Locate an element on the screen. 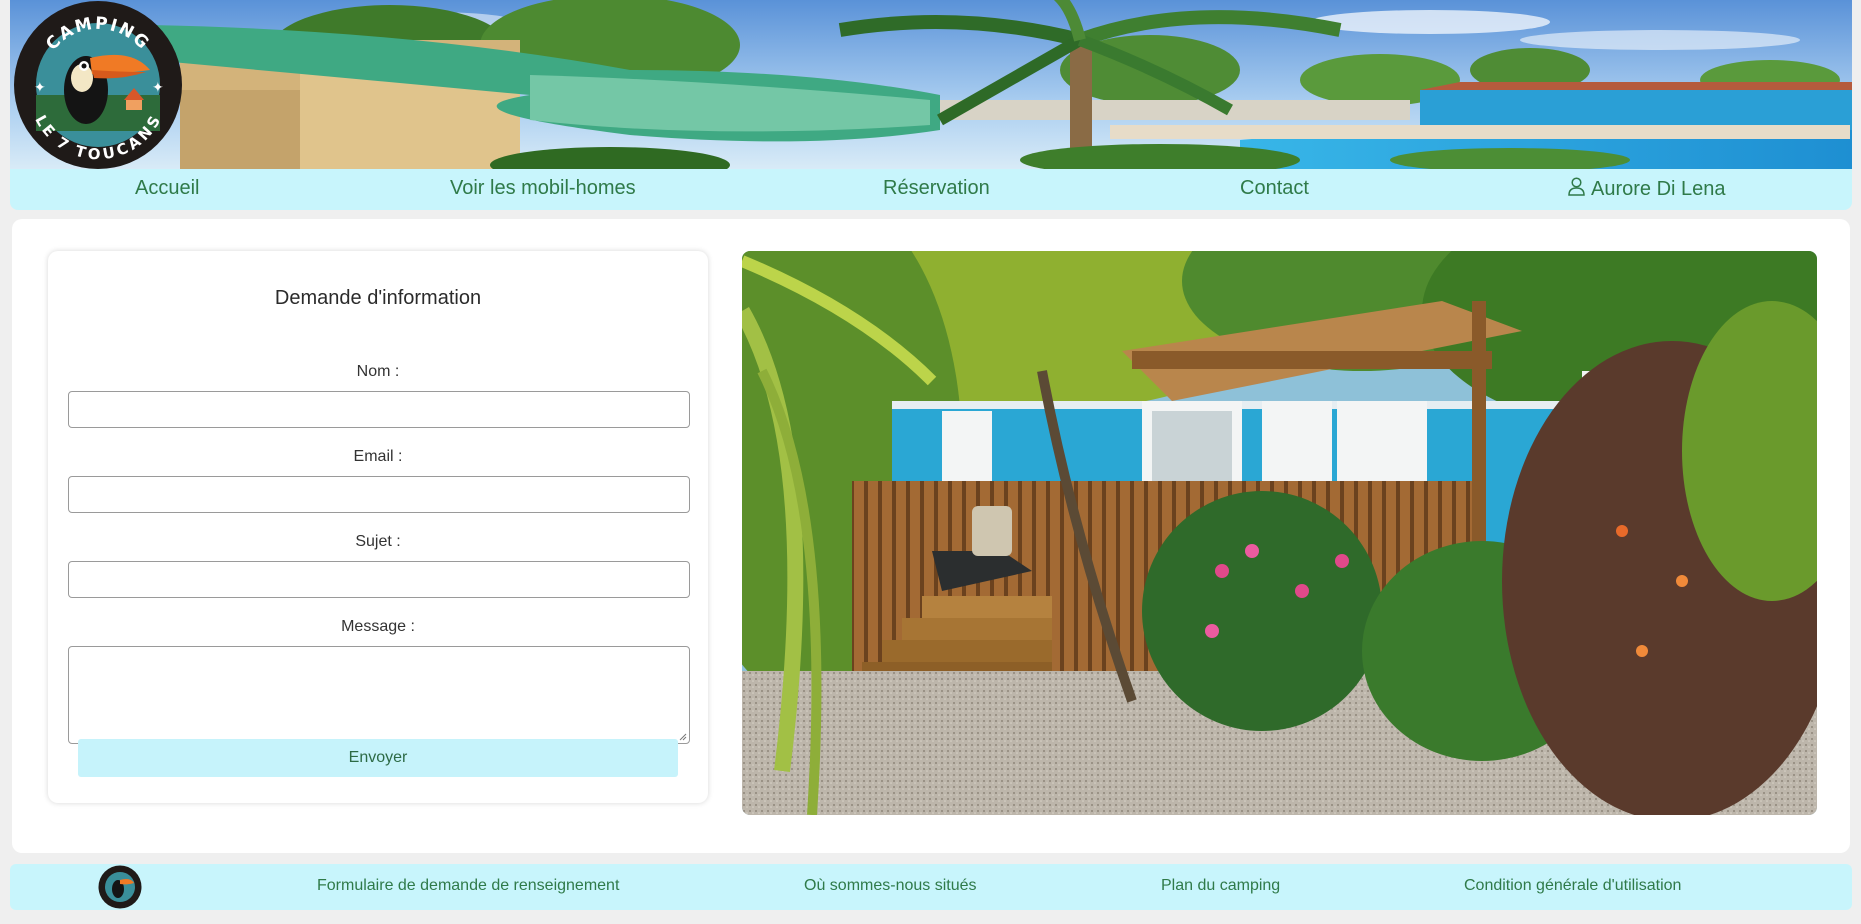  user-icon is located at coordinates (1576, 189).